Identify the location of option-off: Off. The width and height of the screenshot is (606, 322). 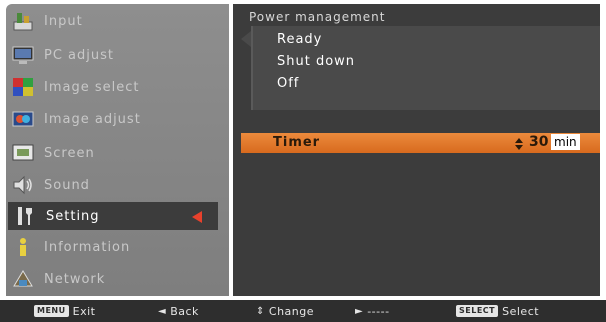
(288, 83).